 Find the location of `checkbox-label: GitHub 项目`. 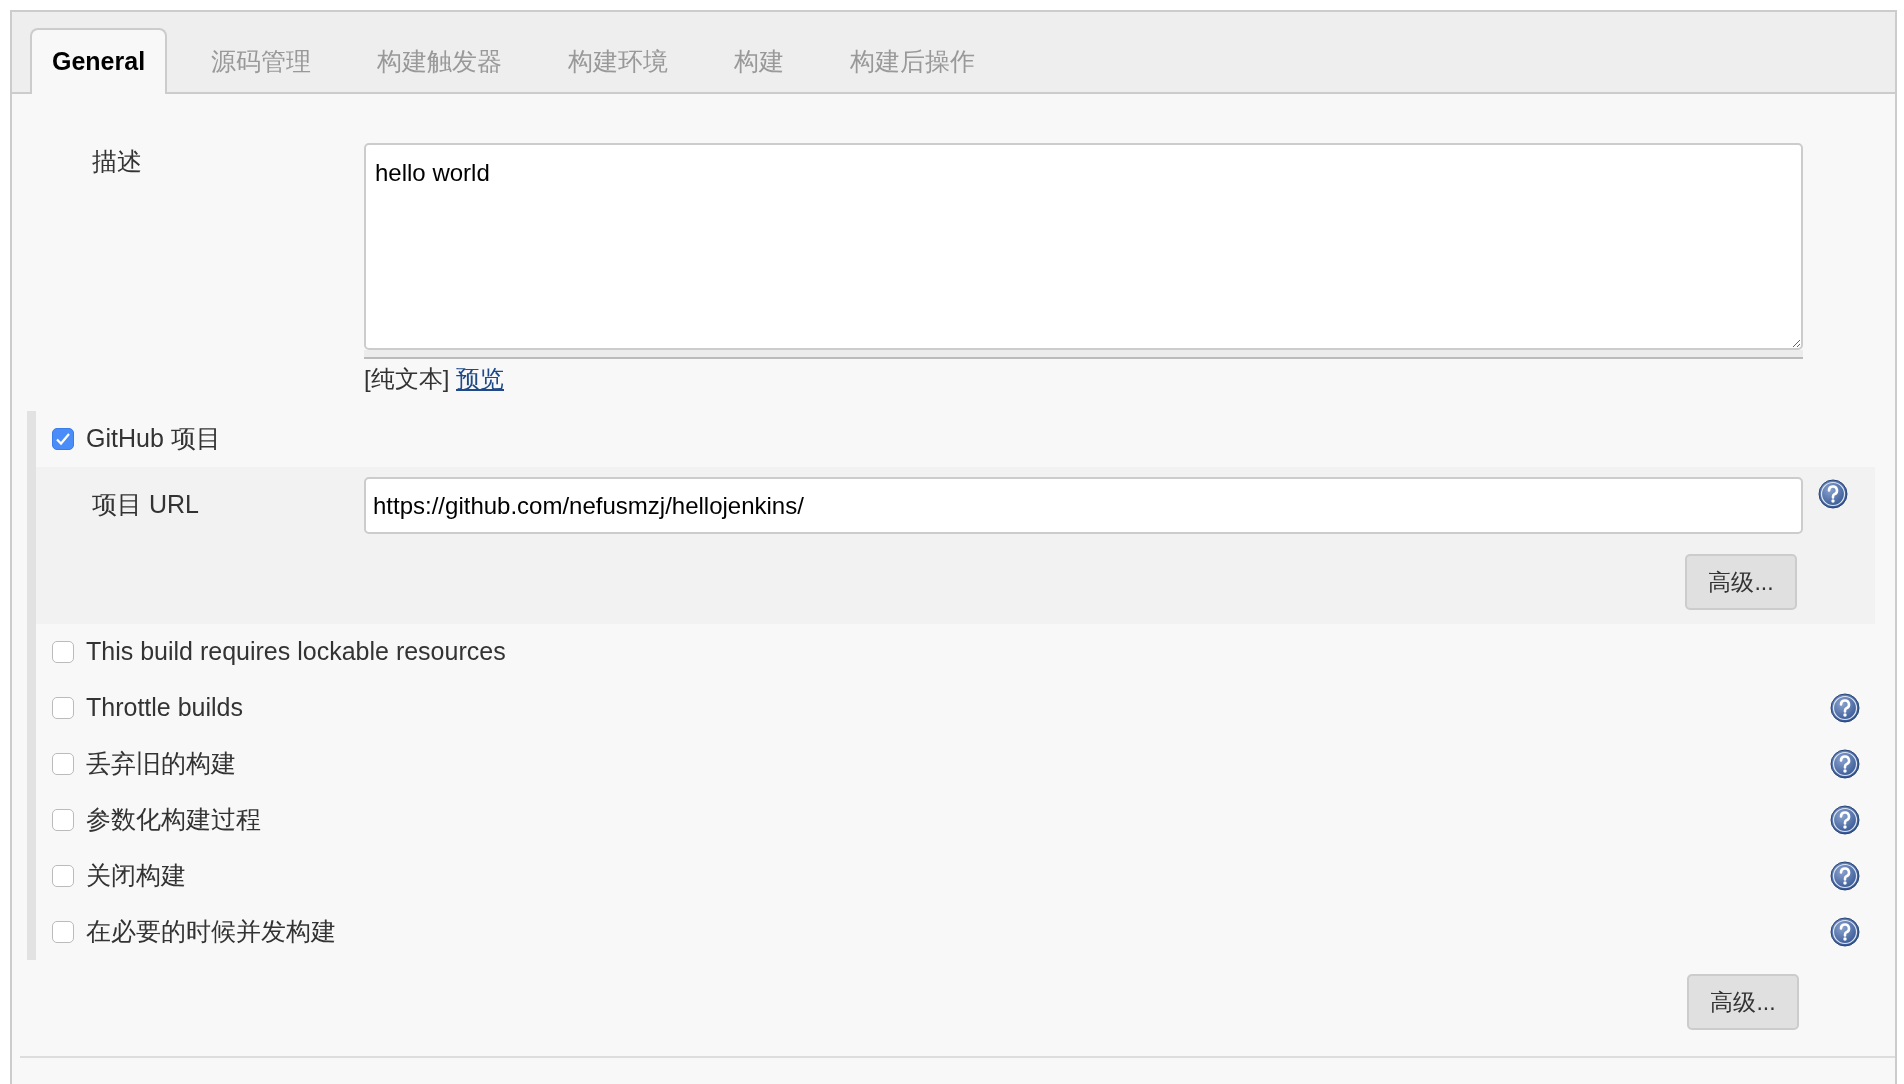

checkbox-label: GitHub 项目 is located at coordinates (153, 439).